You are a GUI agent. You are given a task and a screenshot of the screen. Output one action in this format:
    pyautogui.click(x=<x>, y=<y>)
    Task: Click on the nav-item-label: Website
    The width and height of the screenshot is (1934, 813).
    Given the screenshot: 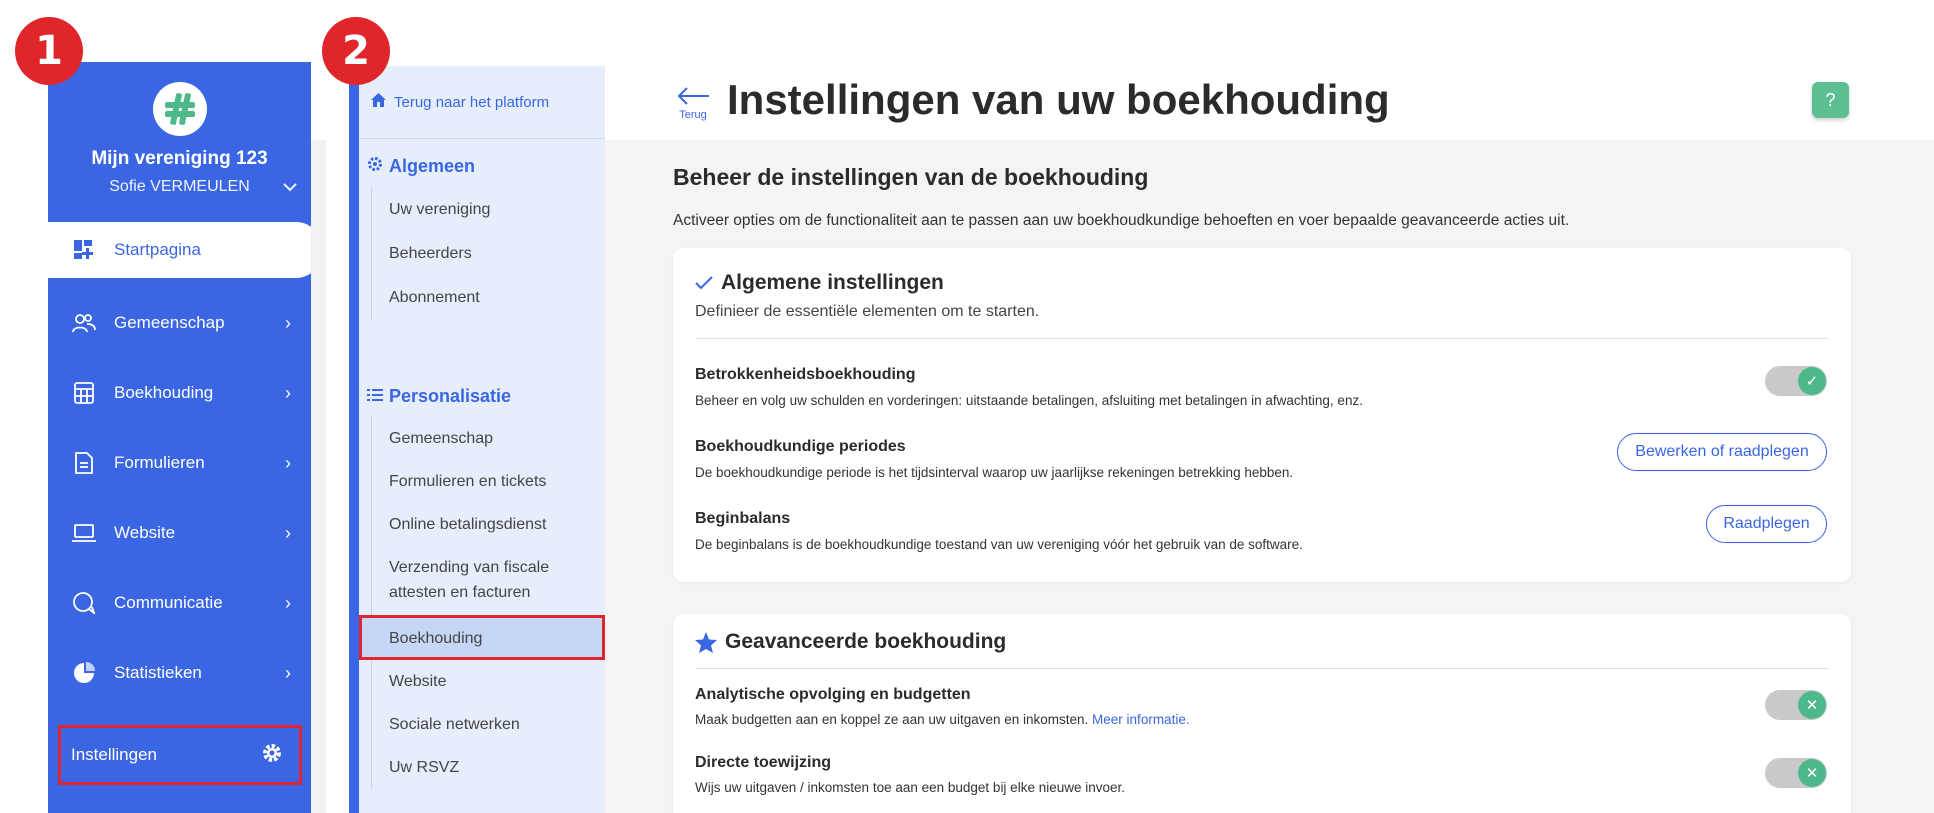 What is the action you would take?
    pyautogui.click(x=145, y=532)
    